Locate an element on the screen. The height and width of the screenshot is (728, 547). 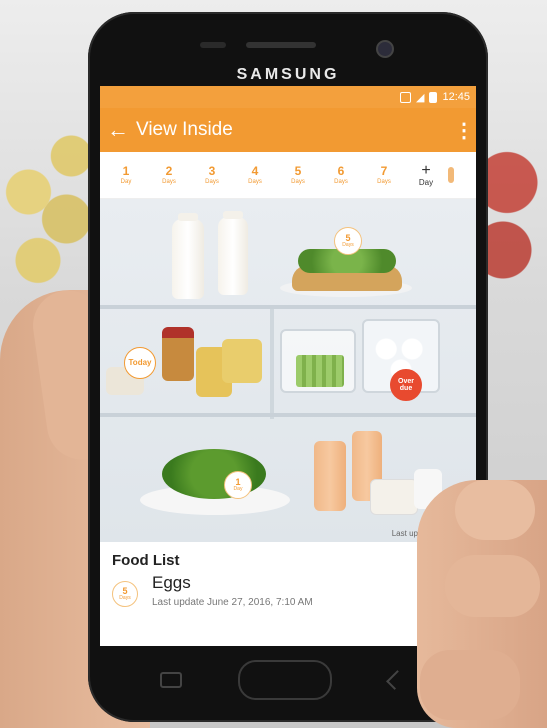
shelf-divider is located at coordinates (272, 364).